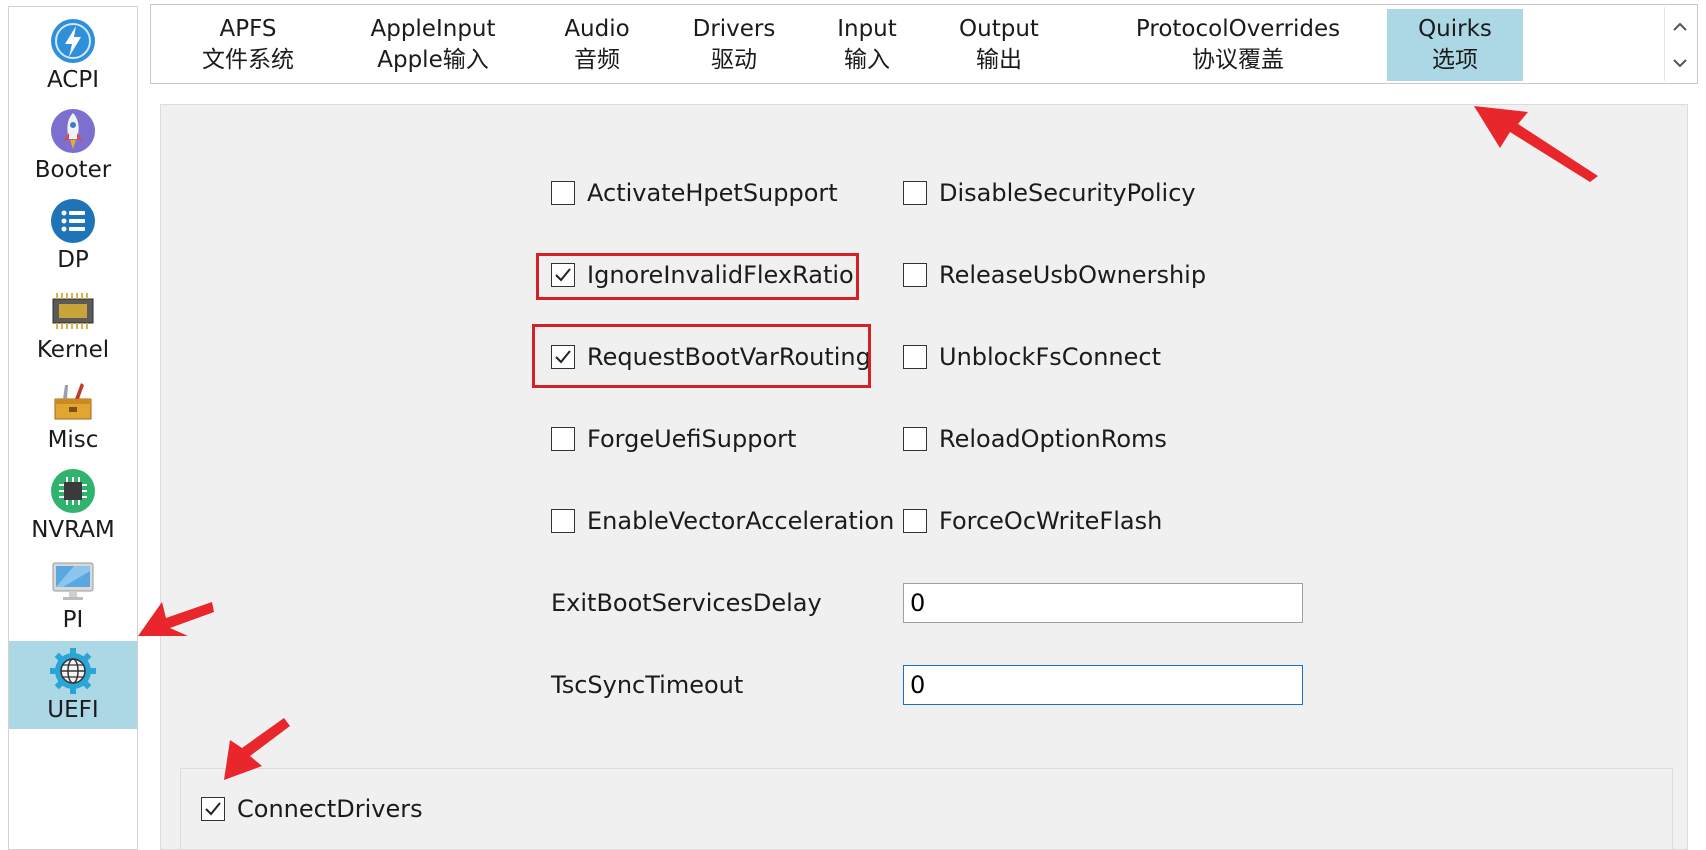  I want to click on memory-chip-icon, so click(73, 491).